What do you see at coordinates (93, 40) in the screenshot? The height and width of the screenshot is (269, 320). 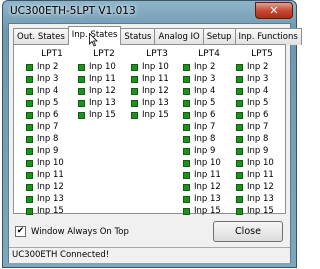 I see `mouse-cursor-icon` at bounding box center [93, 40].